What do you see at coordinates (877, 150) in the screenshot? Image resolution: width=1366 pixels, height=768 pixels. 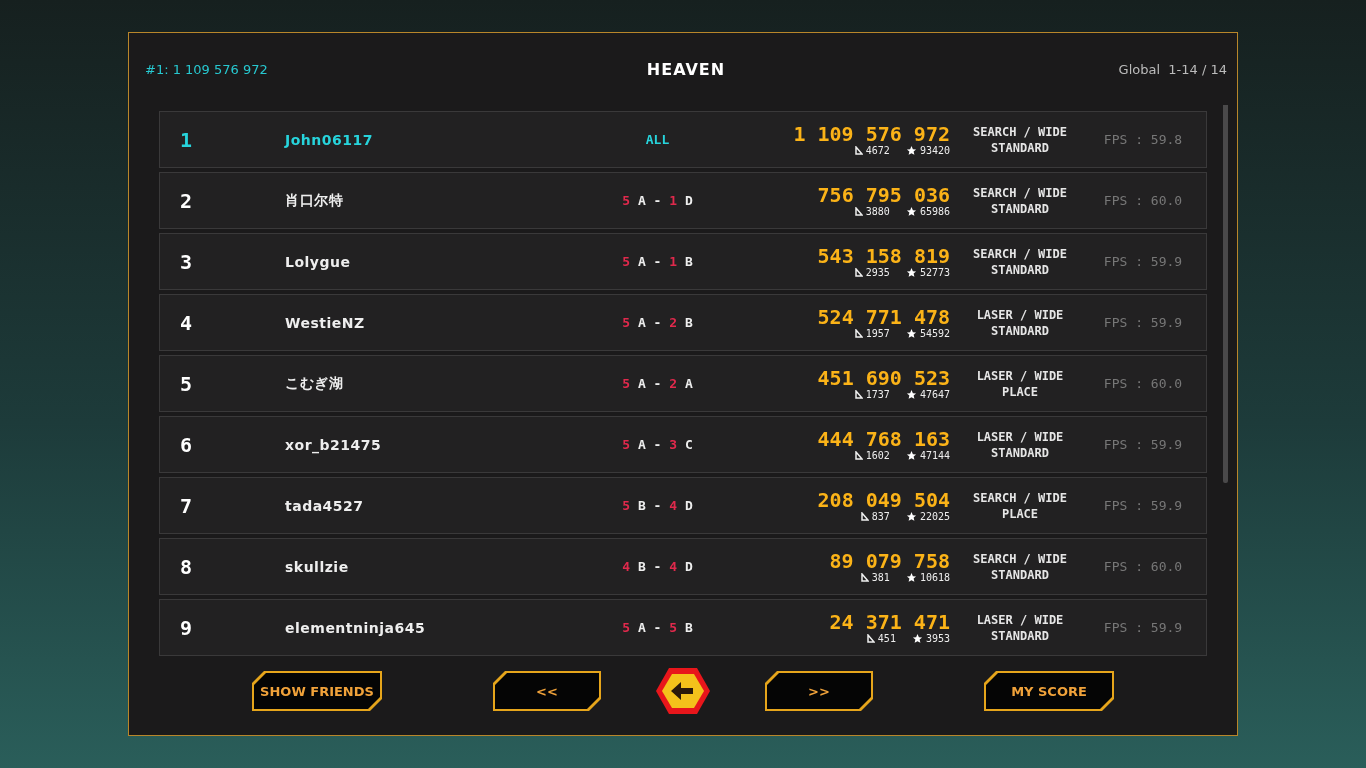 I see `triangle-count: 4672` at bounding box center [877, 150].